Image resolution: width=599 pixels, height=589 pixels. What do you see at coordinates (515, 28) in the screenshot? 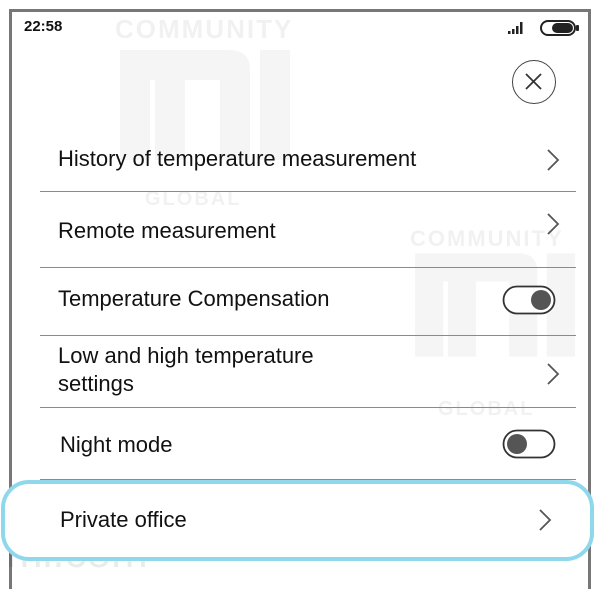
I see `signal-bars-icon` at bounding box center [515, 28].